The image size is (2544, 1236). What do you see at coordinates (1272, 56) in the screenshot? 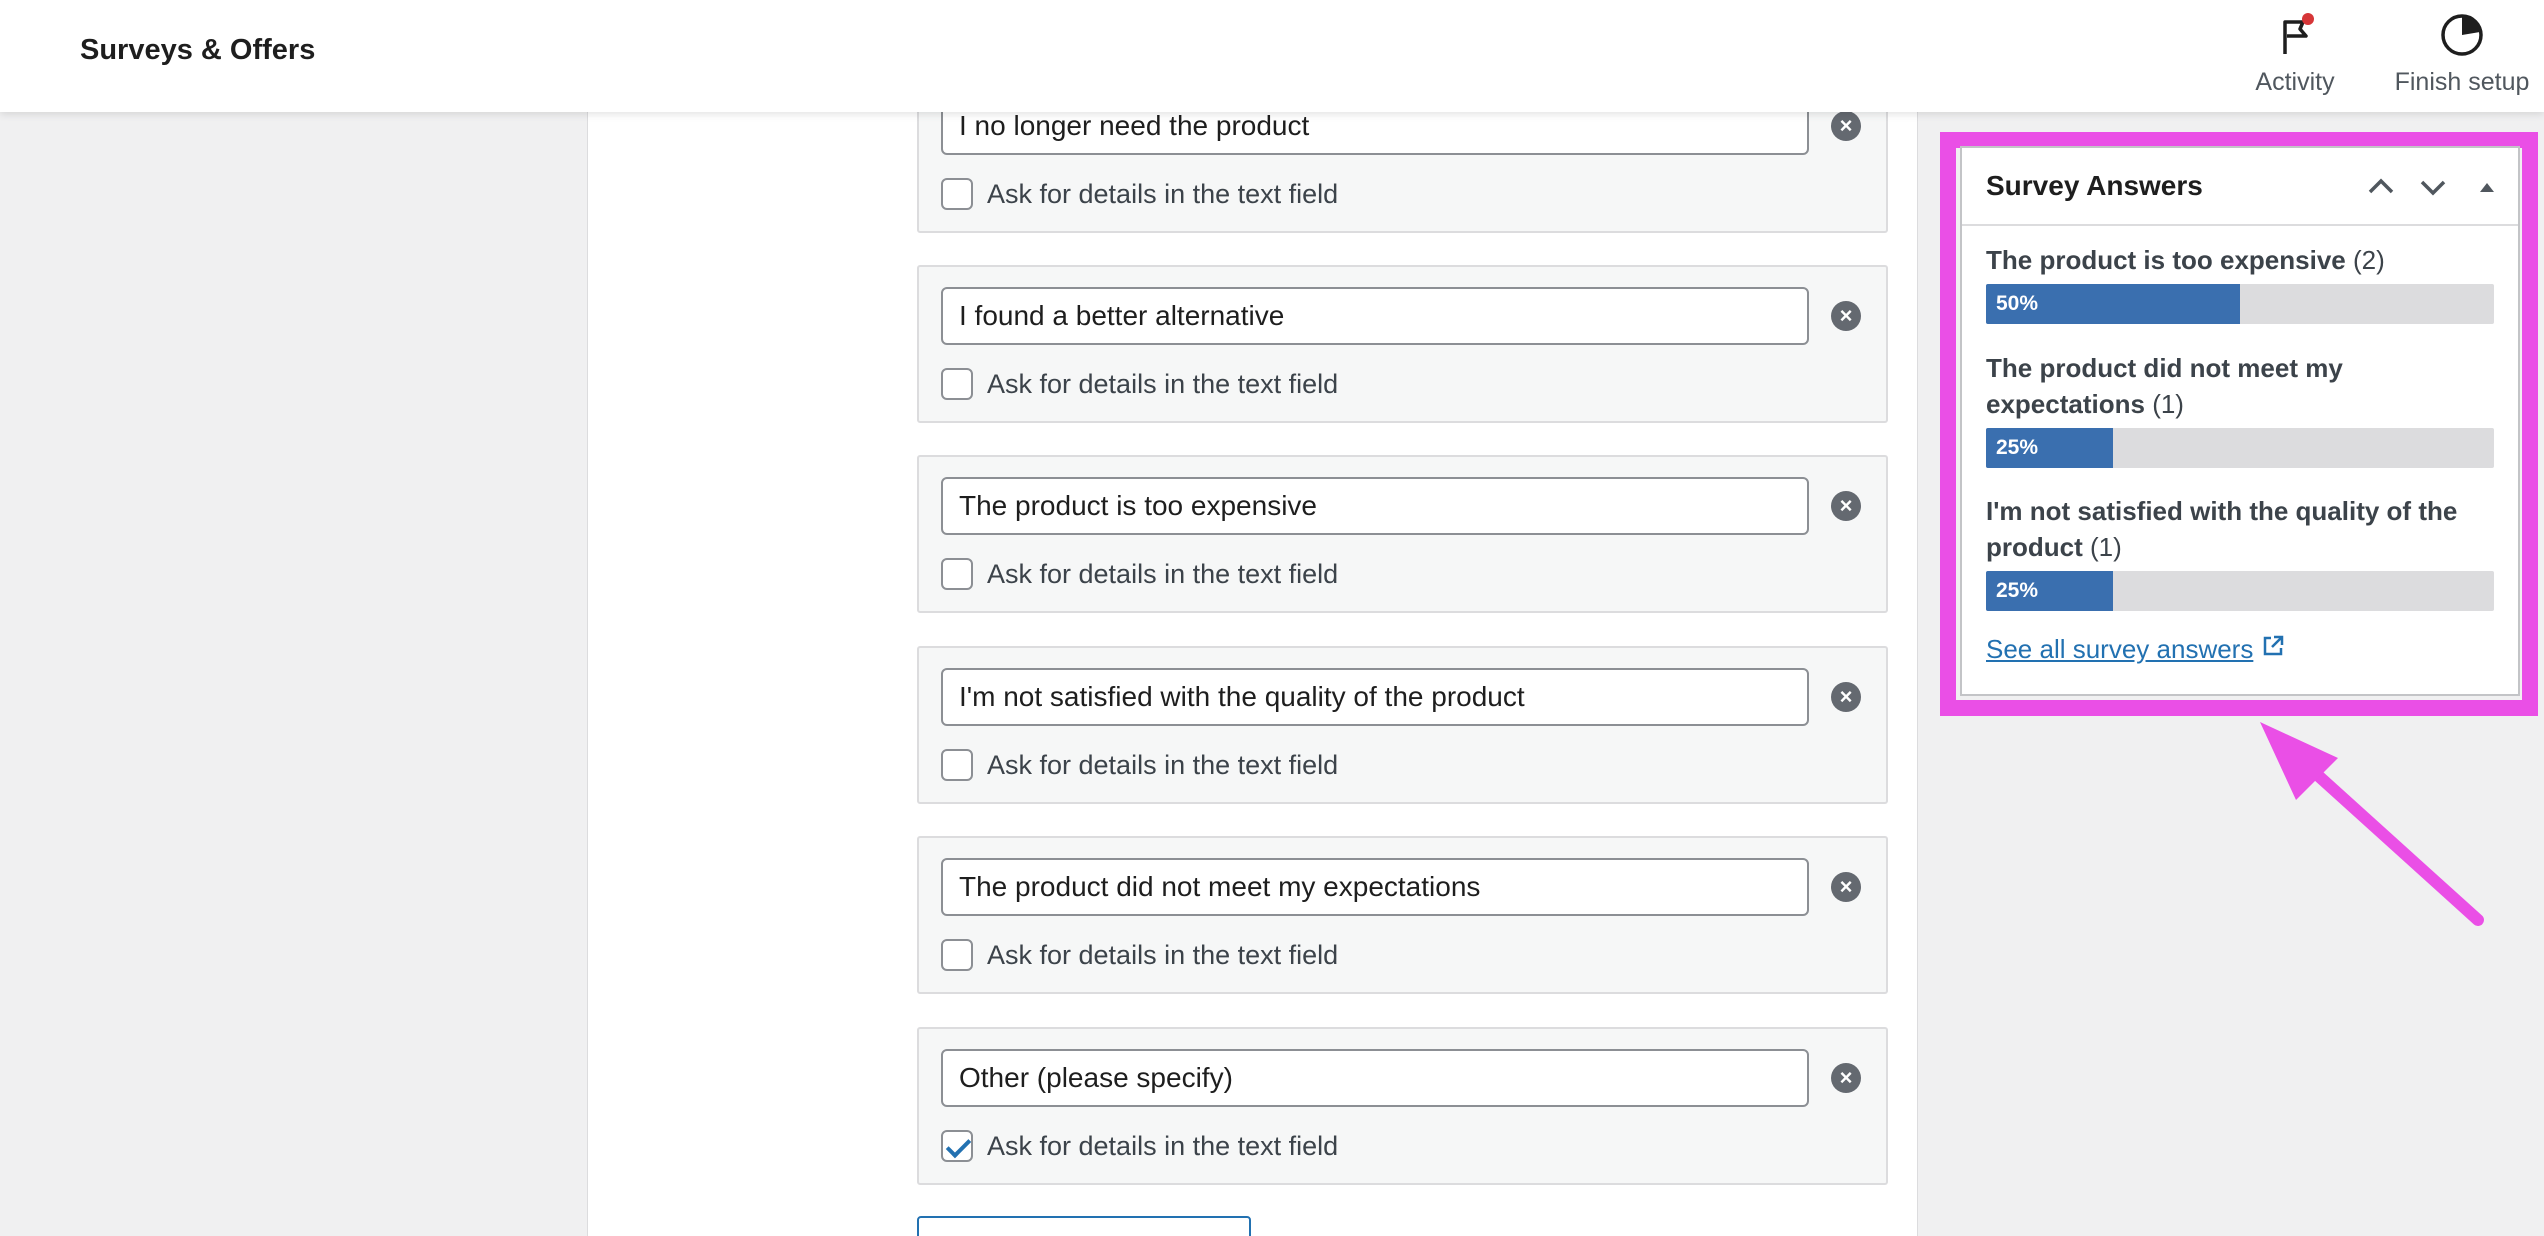
I see `top-header-bar: Surveys & Offers Activity Finish setup` at bounding box center [1272, 56].